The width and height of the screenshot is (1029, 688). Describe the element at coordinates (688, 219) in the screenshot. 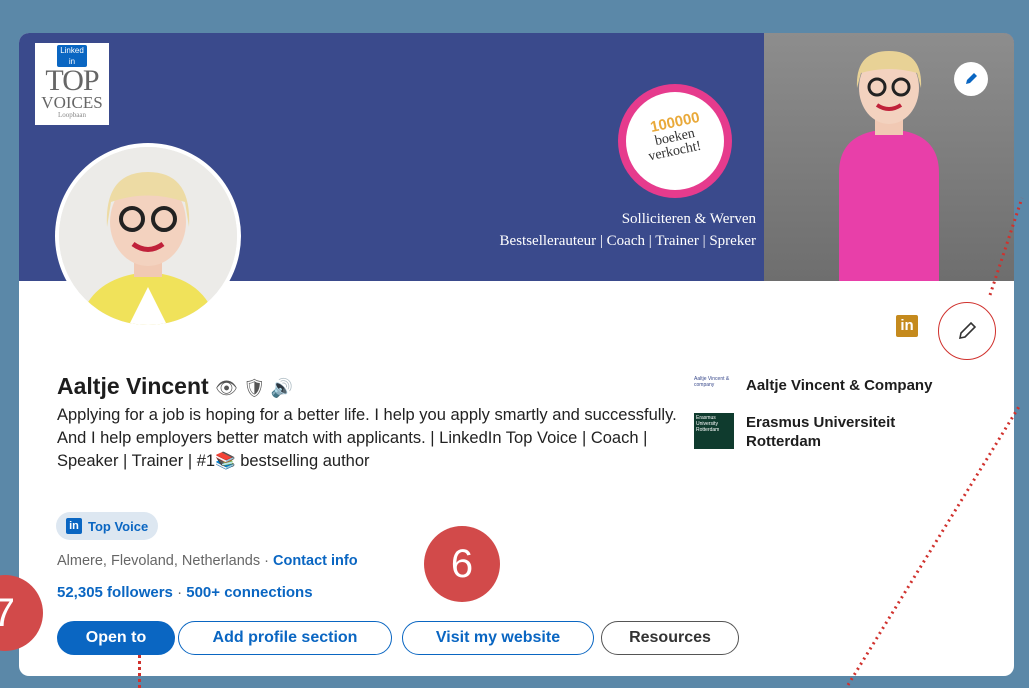

I see `banner-subtitle-1: Solliciteren & Werven` at that location.